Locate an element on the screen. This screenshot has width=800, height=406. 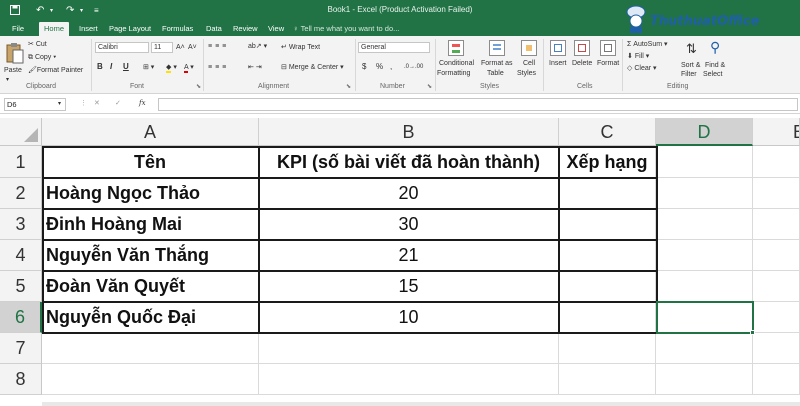
name-box: D6 is located at coordinates (35, 104).